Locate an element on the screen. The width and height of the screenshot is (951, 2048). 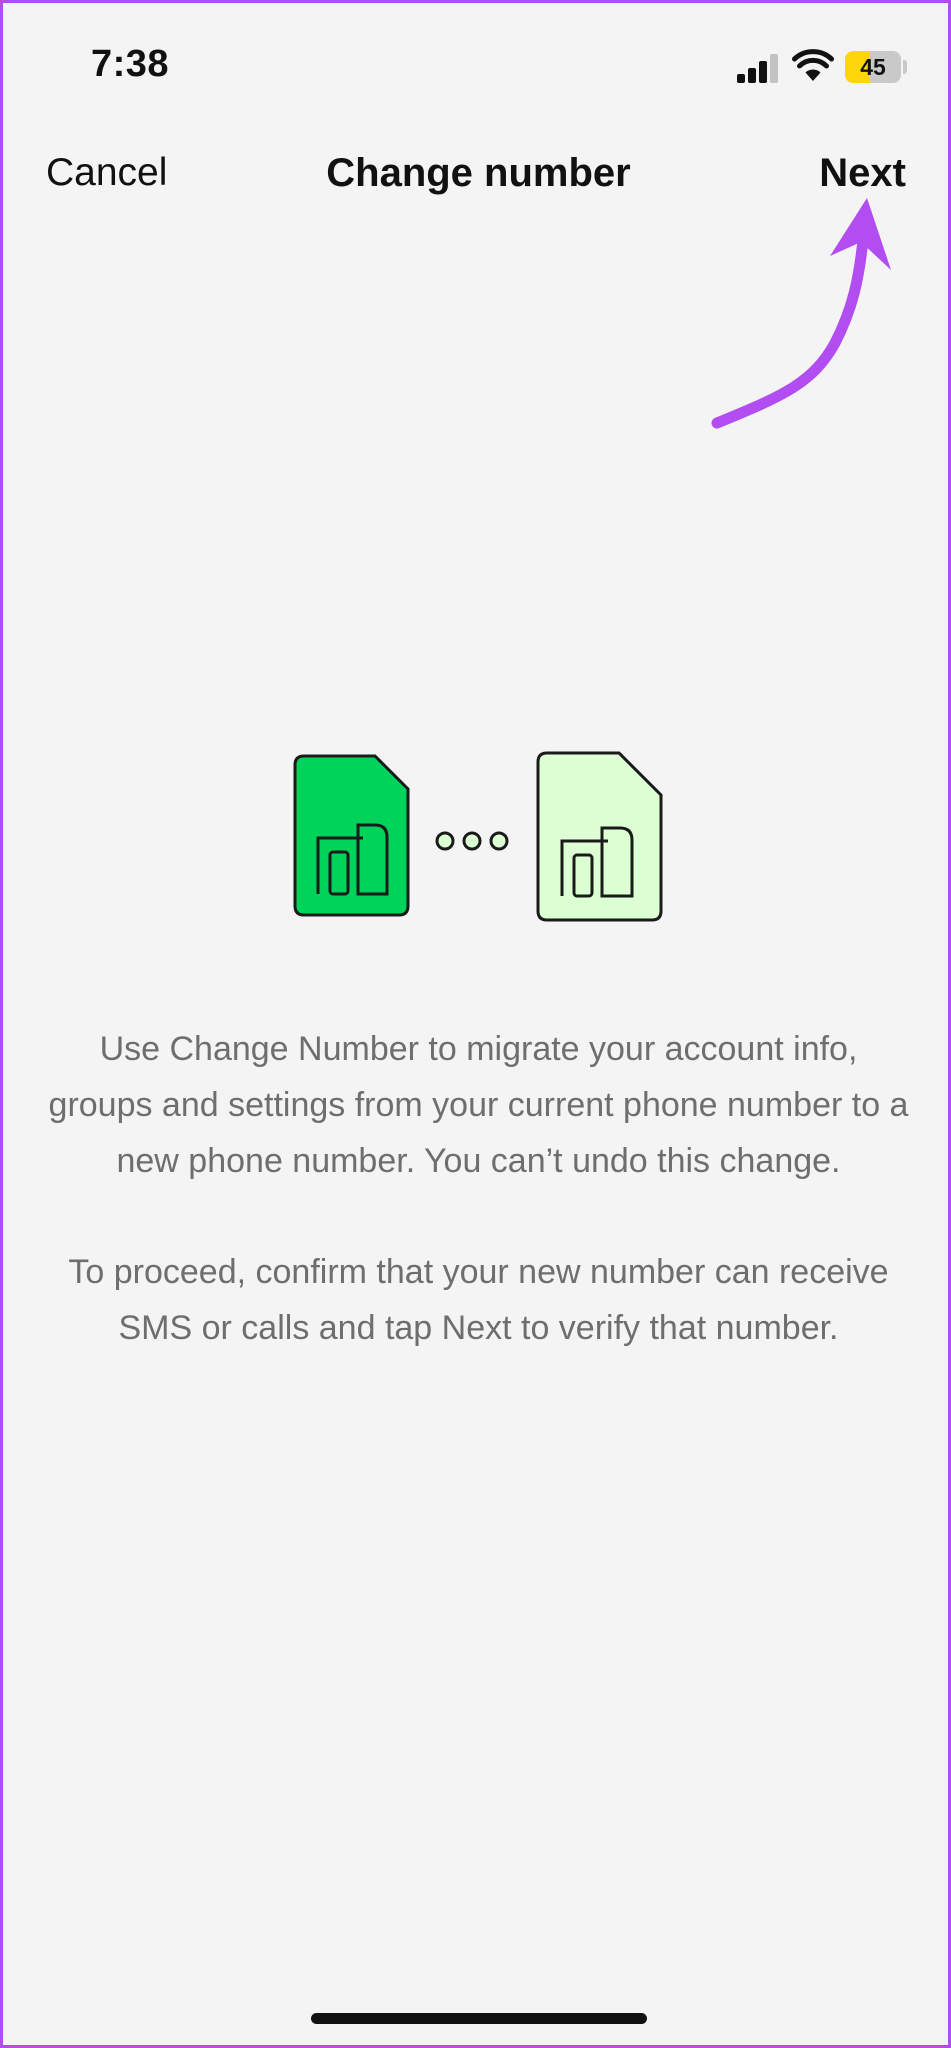
dots-icon is located at coordinates (472, 841).